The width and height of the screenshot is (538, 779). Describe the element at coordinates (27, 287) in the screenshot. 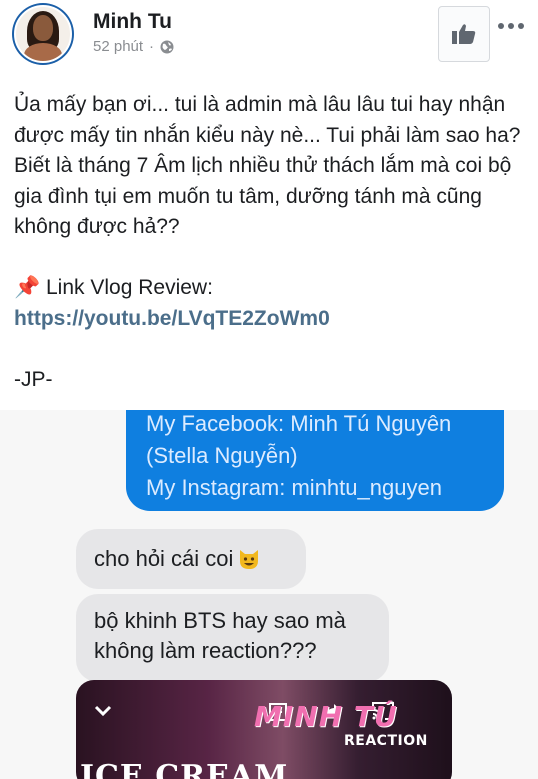

I see `pin-icon: 📌` at that location.